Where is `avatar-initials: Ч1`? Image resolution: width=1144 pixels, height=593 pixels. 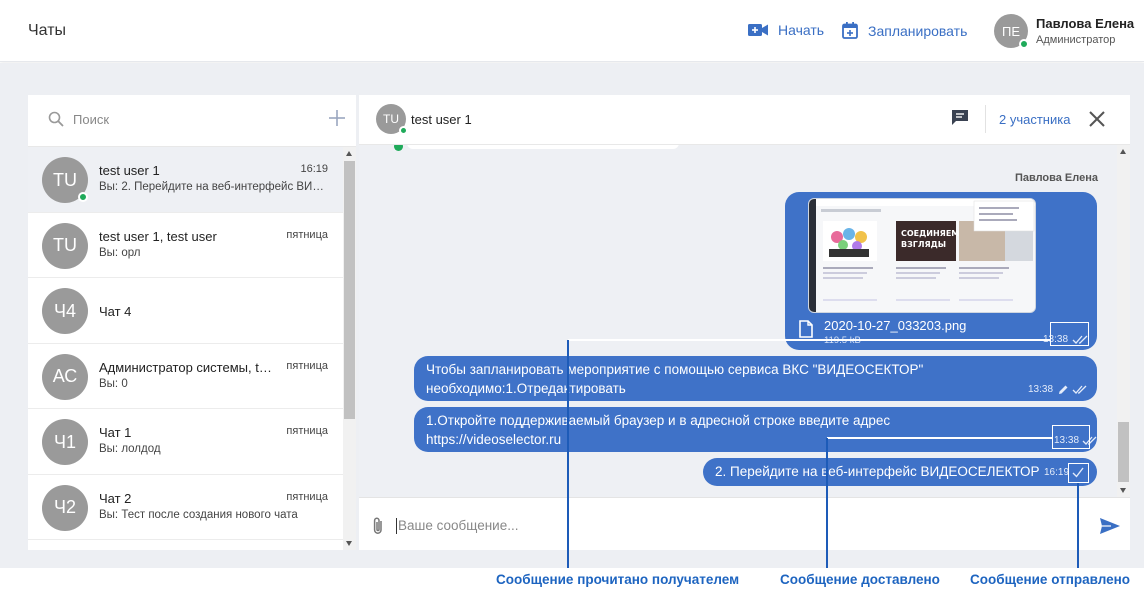
avatar-initials: Ч1 is located at coordinates (64, 441).